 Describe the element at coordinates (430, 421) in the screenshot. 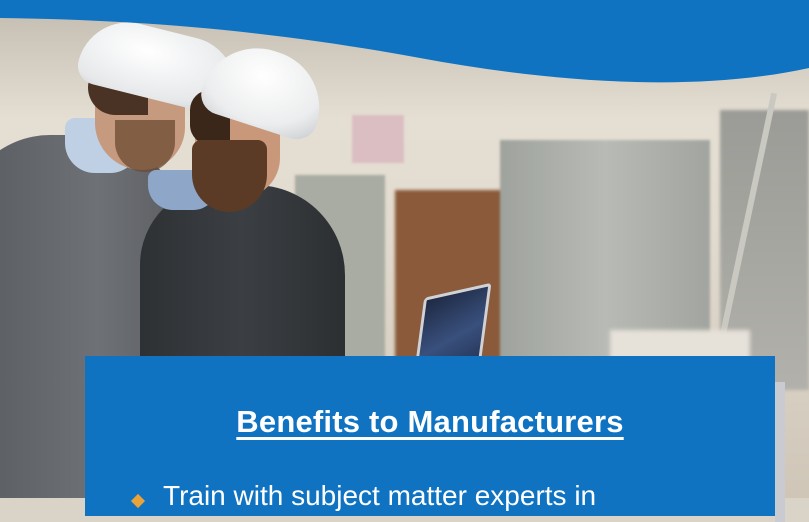

I see `benefits-title: Benefits to Manufacturers` at that location.